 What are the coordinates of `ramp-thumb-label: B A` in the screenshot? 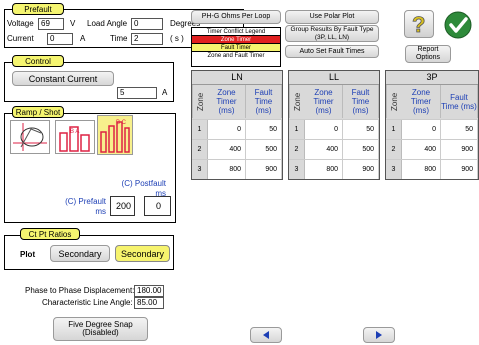 It's located at (74, 132).